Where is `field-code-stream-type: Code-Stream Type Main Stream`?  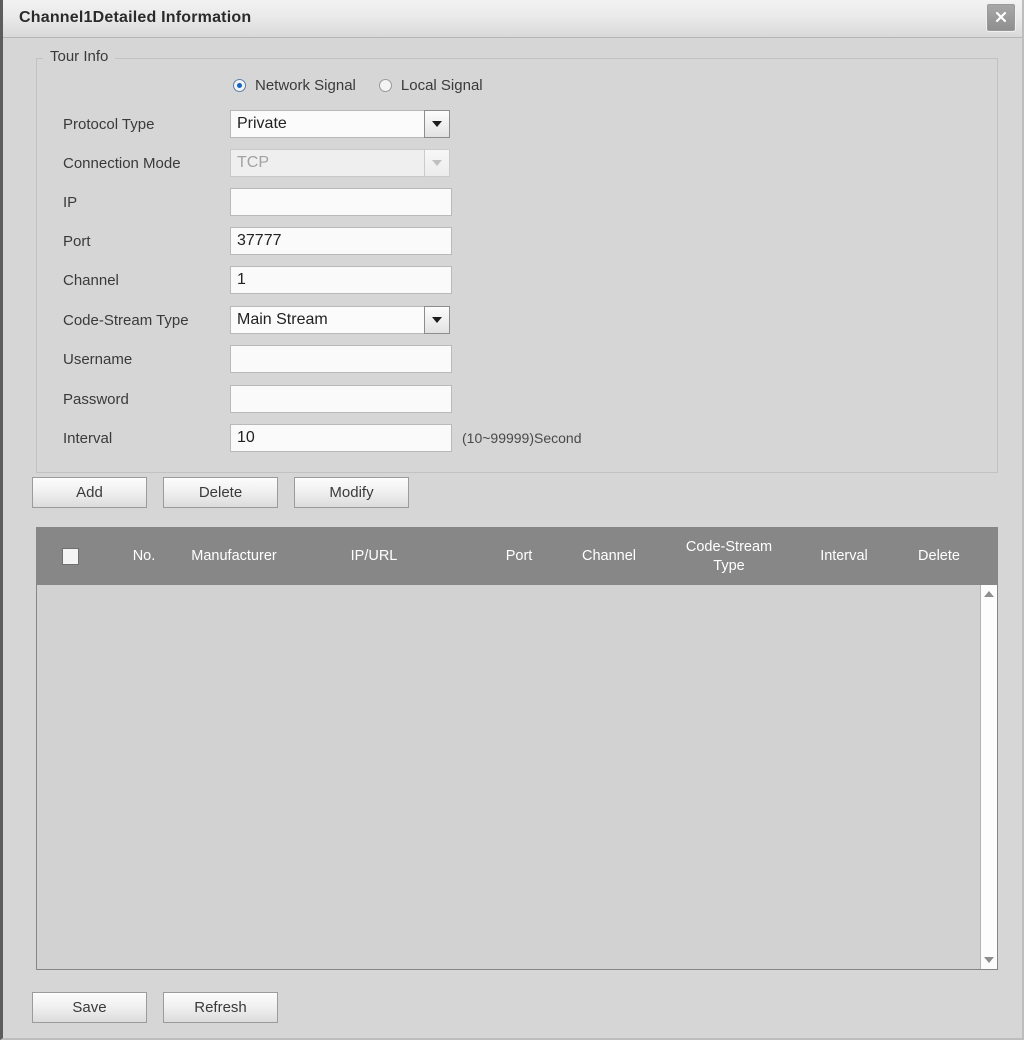
field-code-stream-type: Code-Stream Type Main Stream is located at coordinates (256, 320).